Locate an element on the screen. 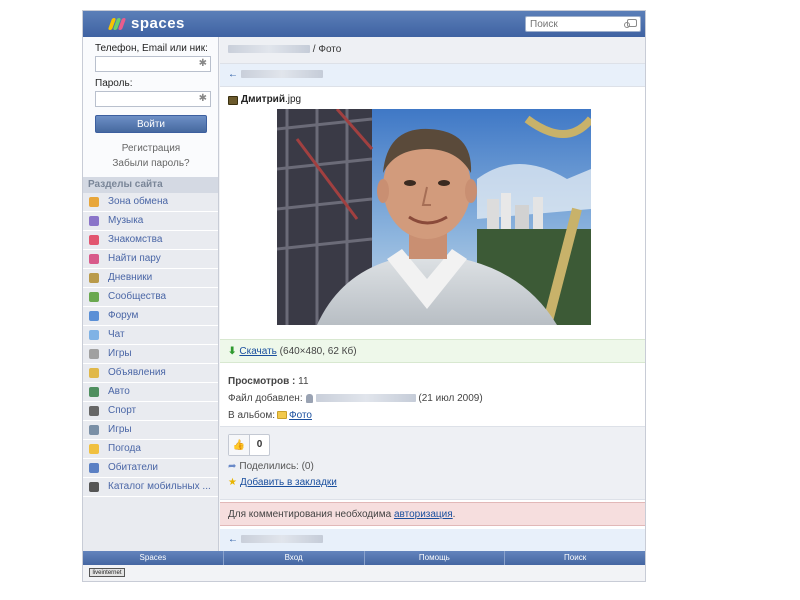  add-bookmark-link: Добавить в закладки is located at coordinates (288, 482).